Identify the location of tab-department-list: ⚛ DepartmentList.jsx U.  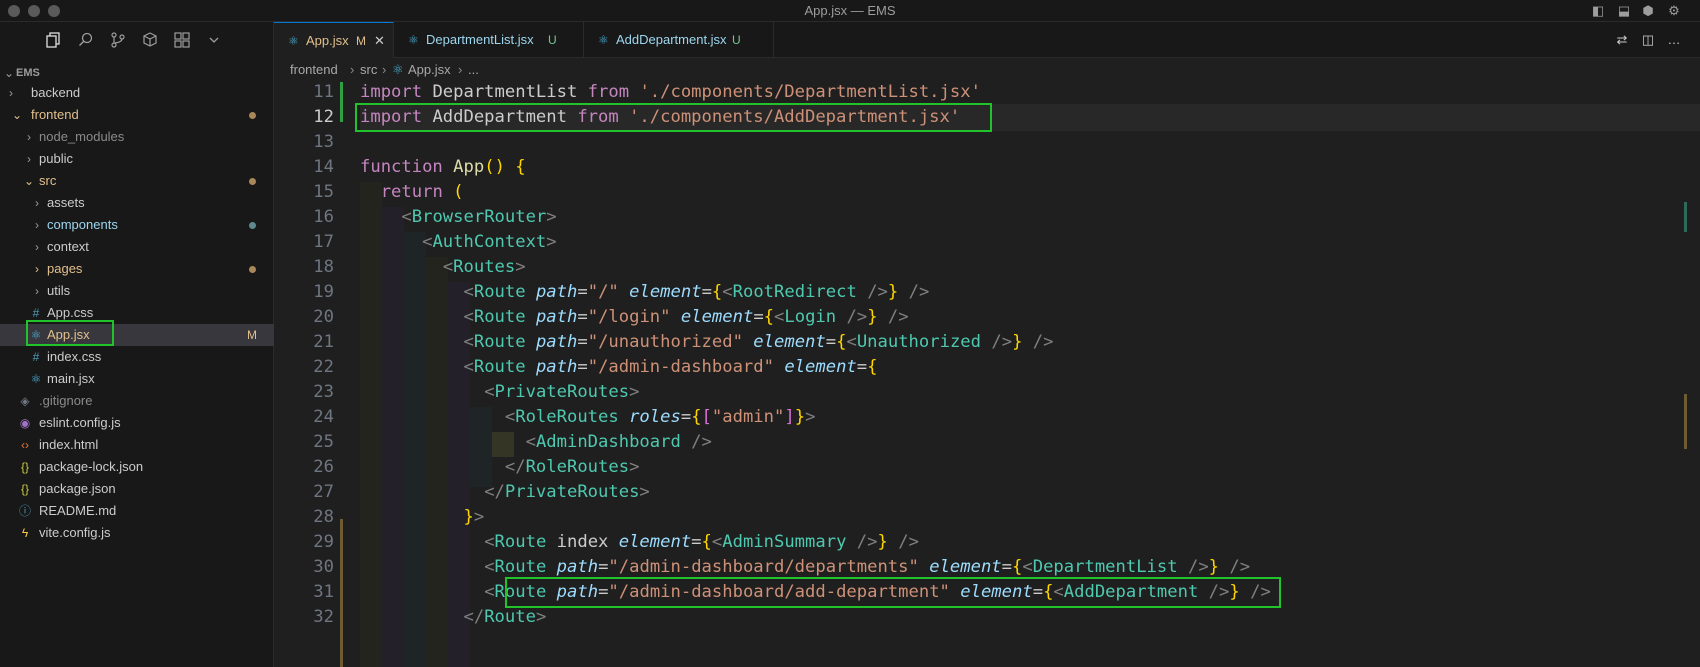
(489, 40).